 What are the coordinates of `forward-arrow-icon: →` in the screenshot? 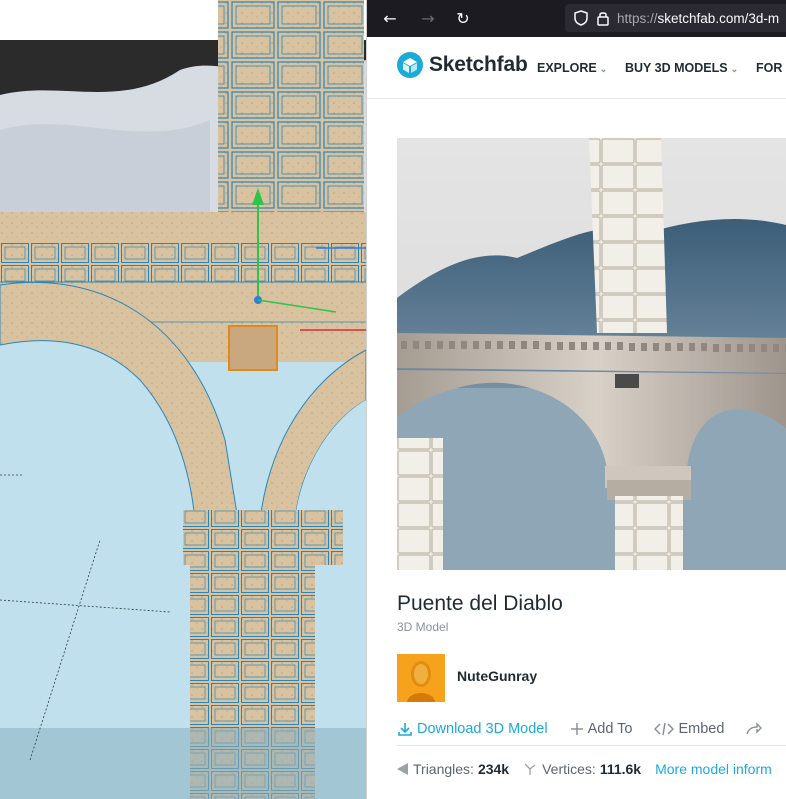 It's located at (428, 18).